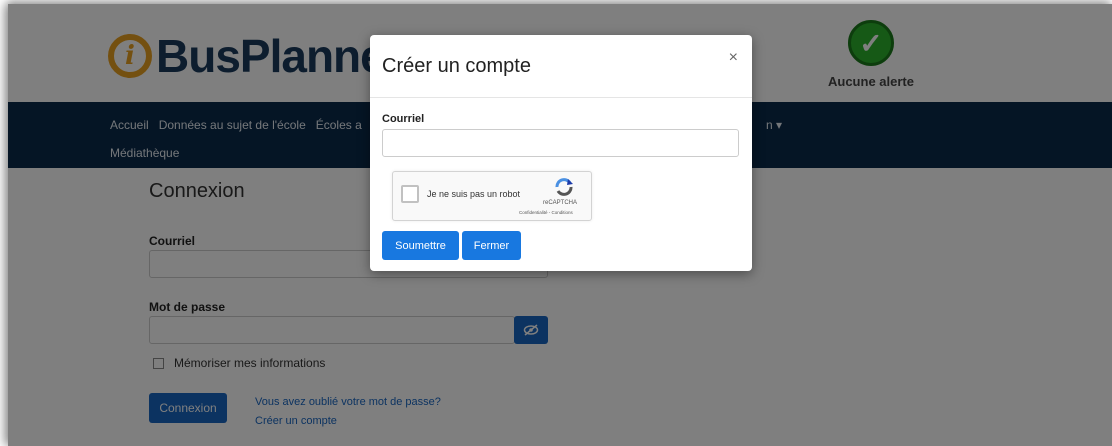 The height and width of the screenshot is (446, 1112). Describe the element at coordinates (733, 58) in the screenshot. I see `close-icon: ×` at that location.